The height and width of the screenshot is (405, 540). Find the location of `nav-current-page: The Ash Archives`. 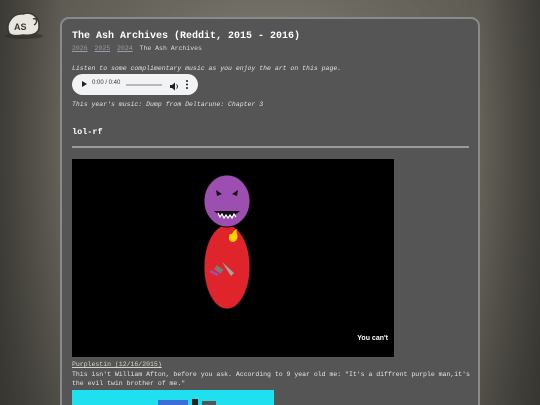

nav-current-page: The Ash Archives is located at coordinates (170, 48).